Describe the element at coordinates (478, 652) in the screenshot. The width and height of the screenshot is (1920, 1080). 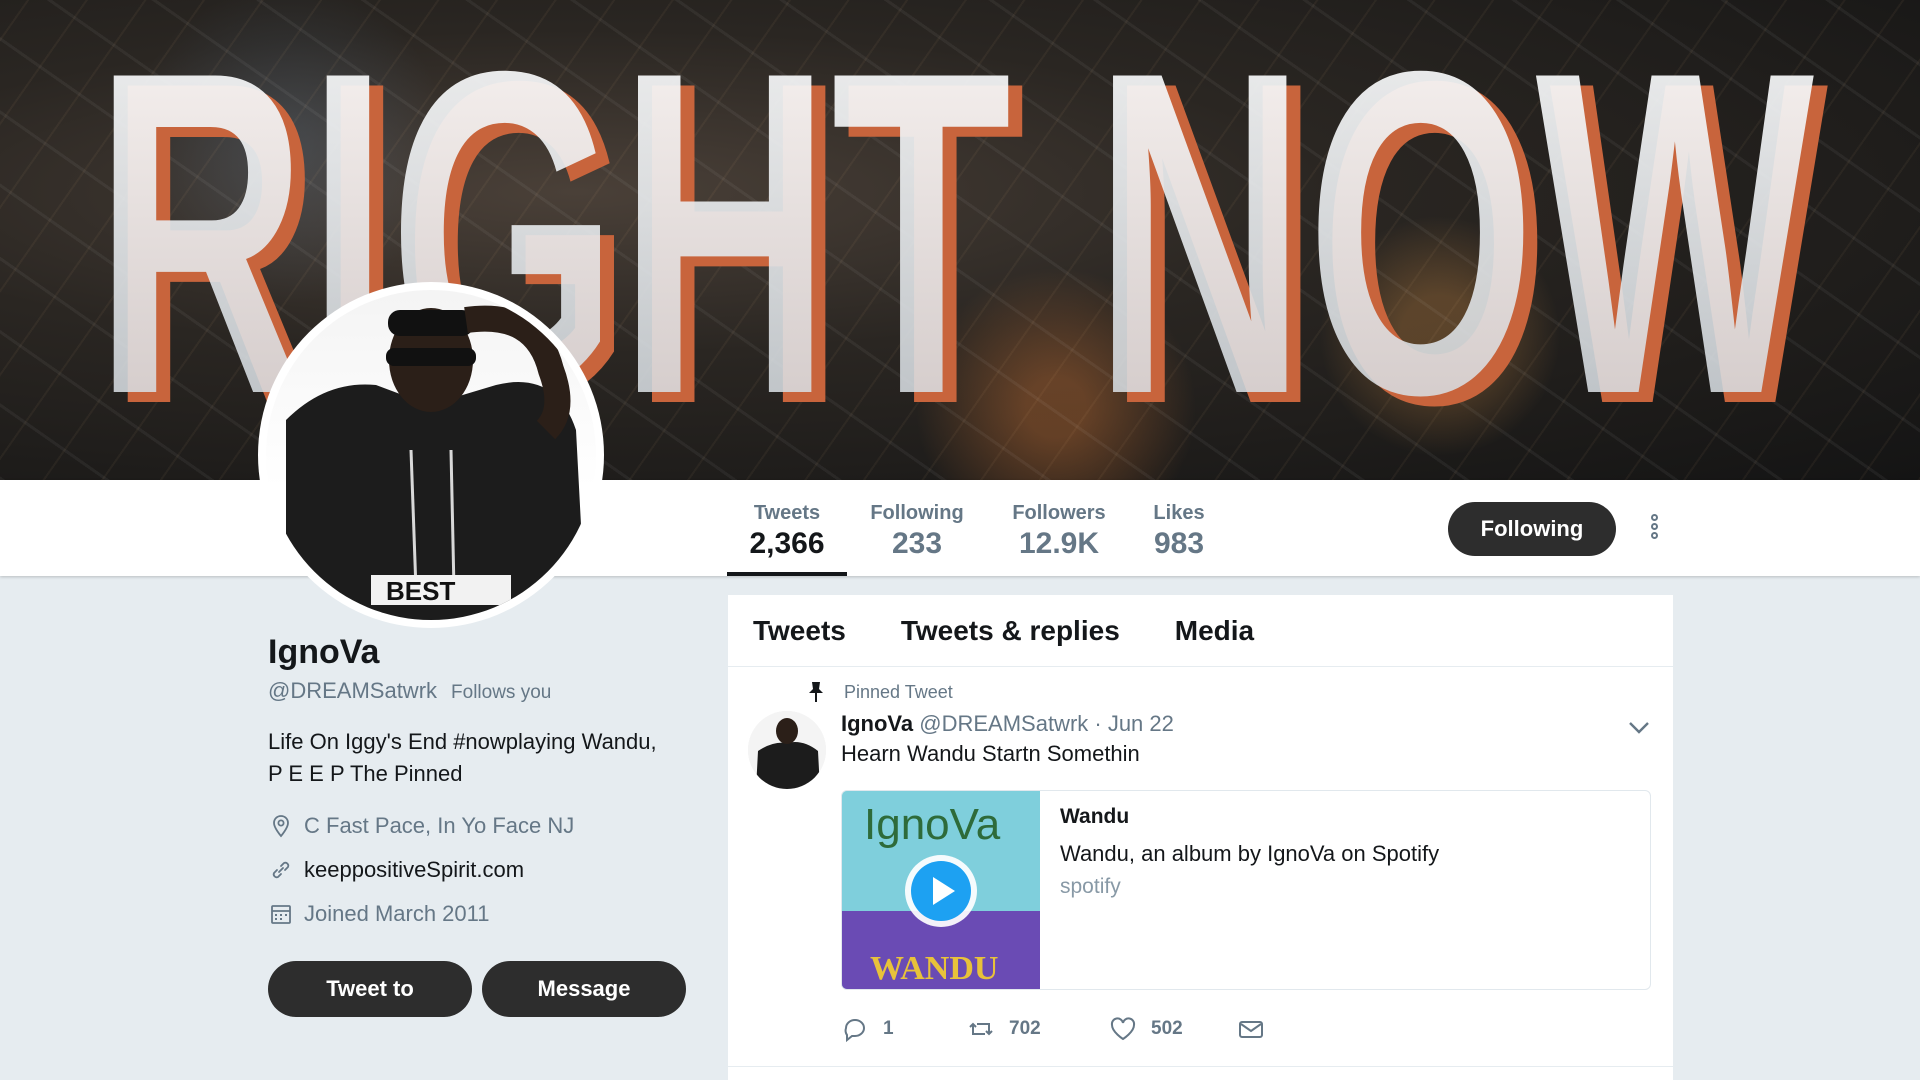
I see `profile-name: IgnoVa` at that location.